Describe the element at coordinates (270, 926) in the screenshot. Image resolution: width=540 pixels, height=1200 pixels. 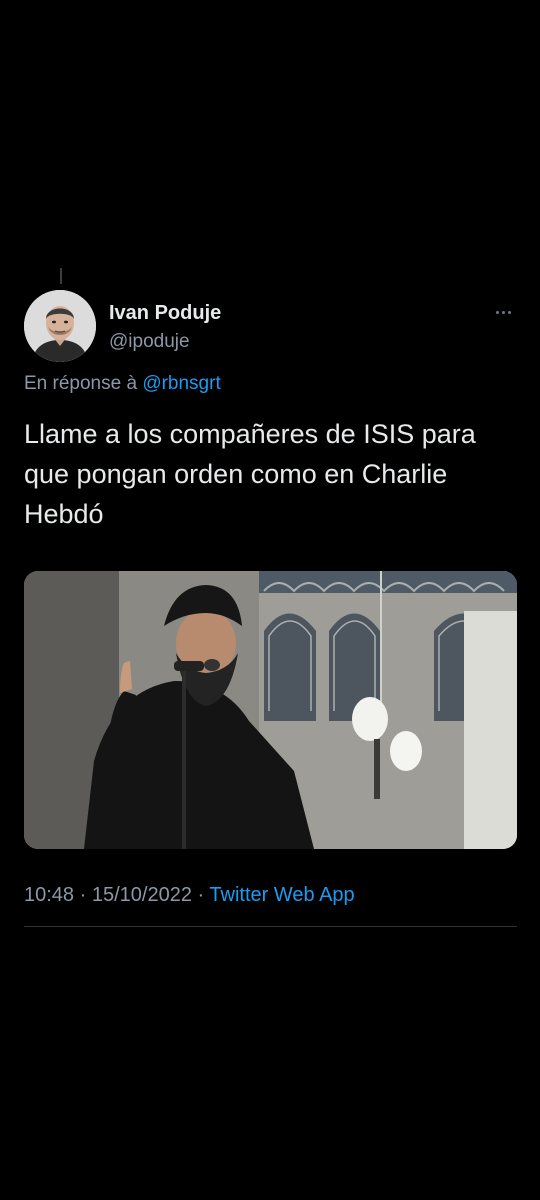
I see `divider` at that location.